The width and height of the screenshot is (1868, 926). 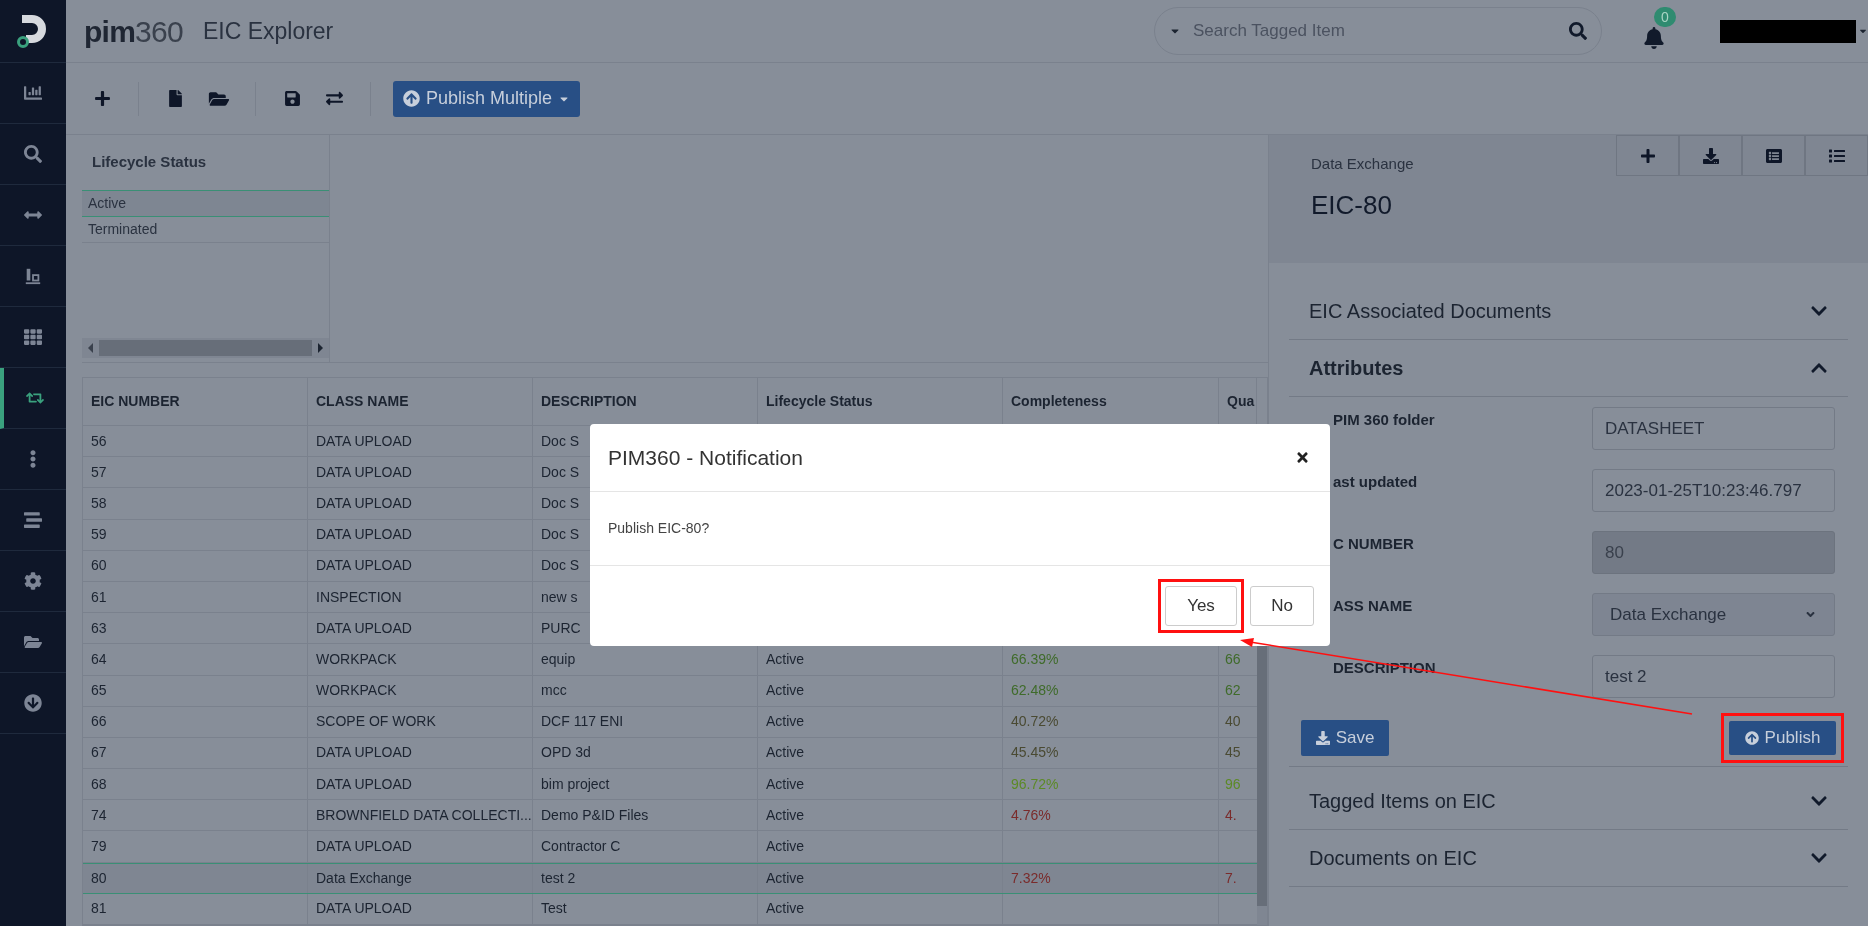 I want to click on table-cell: INSPECTION, so click(x=420, y=597).